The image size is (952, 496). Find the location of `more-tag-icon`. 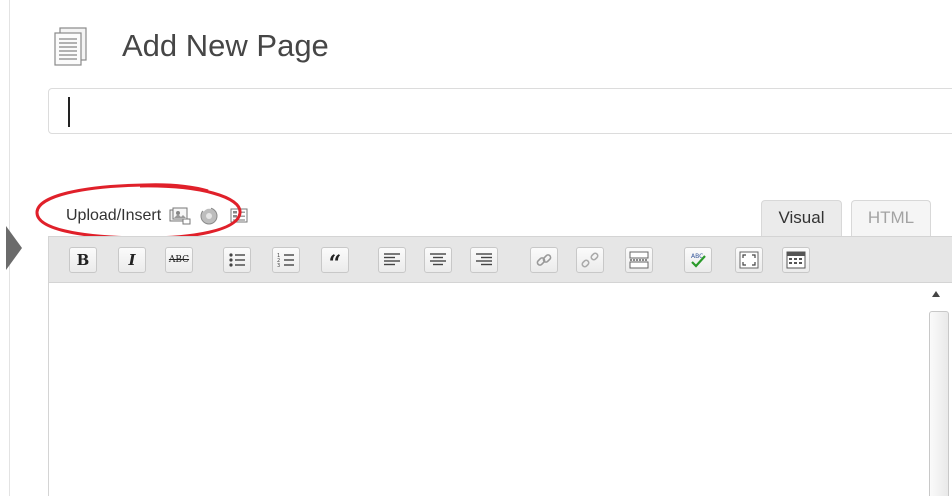

more-tag-icon is located at coordinates (639, 260).